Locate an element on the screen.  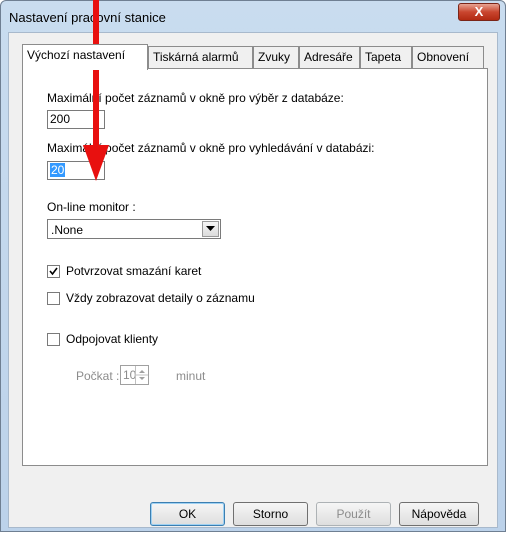
show-details-checkbox is located at coordinates (53, 298).